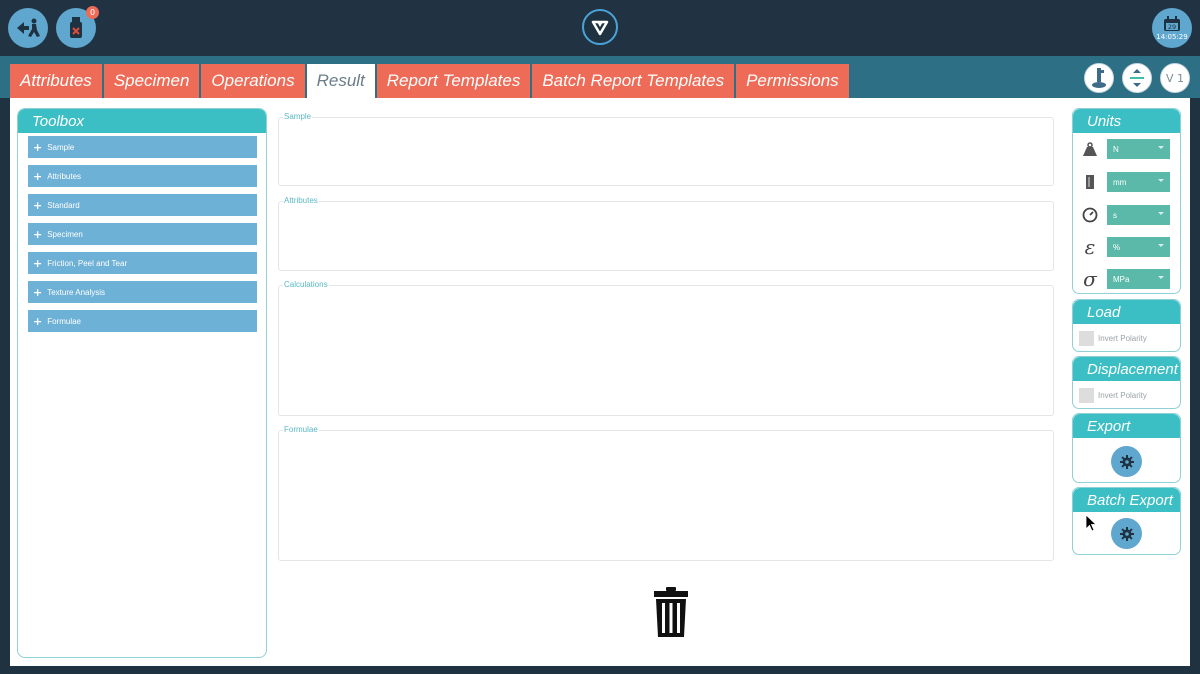 The height and width of the screenshot is (674, 1200). Describe the element at coordinates (87, 263) in the screenshot. I see `toolbox-item-label: Friction, Peel and Tear` at that location.